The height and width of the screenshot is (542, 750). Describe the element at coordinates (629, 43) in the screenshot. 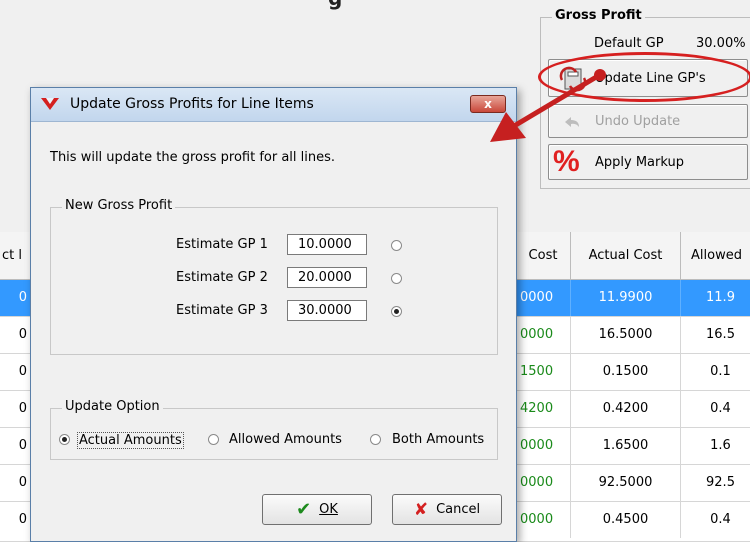

I see `default-gp-label: Default GP` at that location.